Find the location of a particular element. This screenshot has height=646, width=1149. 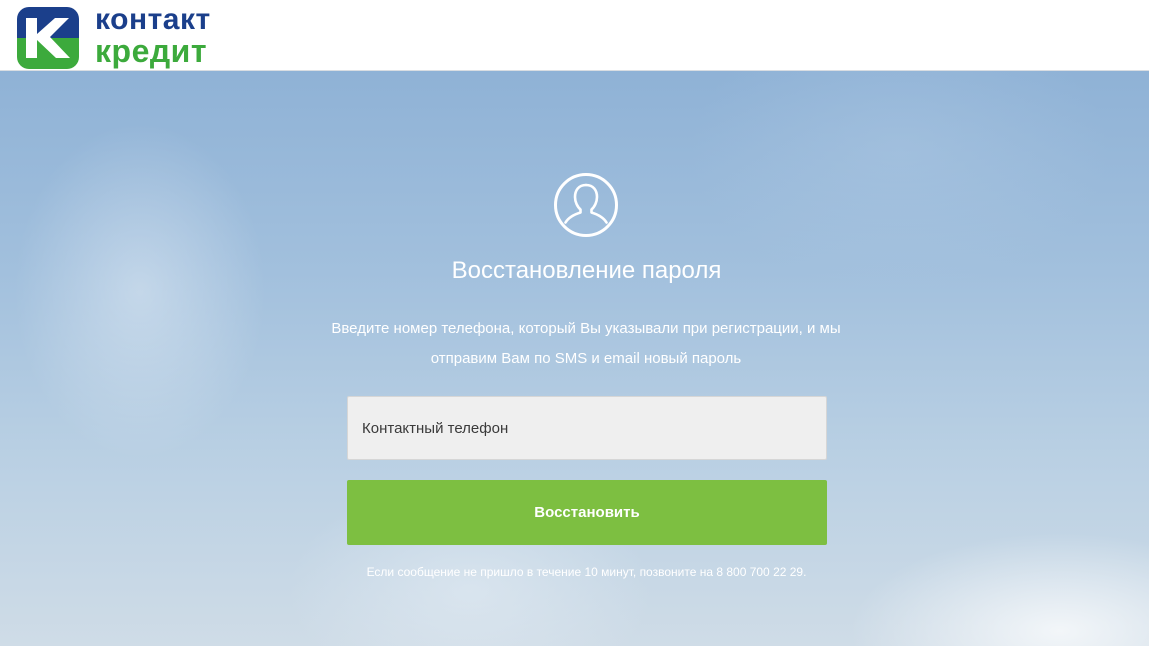

logo-line-1: контакт is located at coordinates (153, 19).